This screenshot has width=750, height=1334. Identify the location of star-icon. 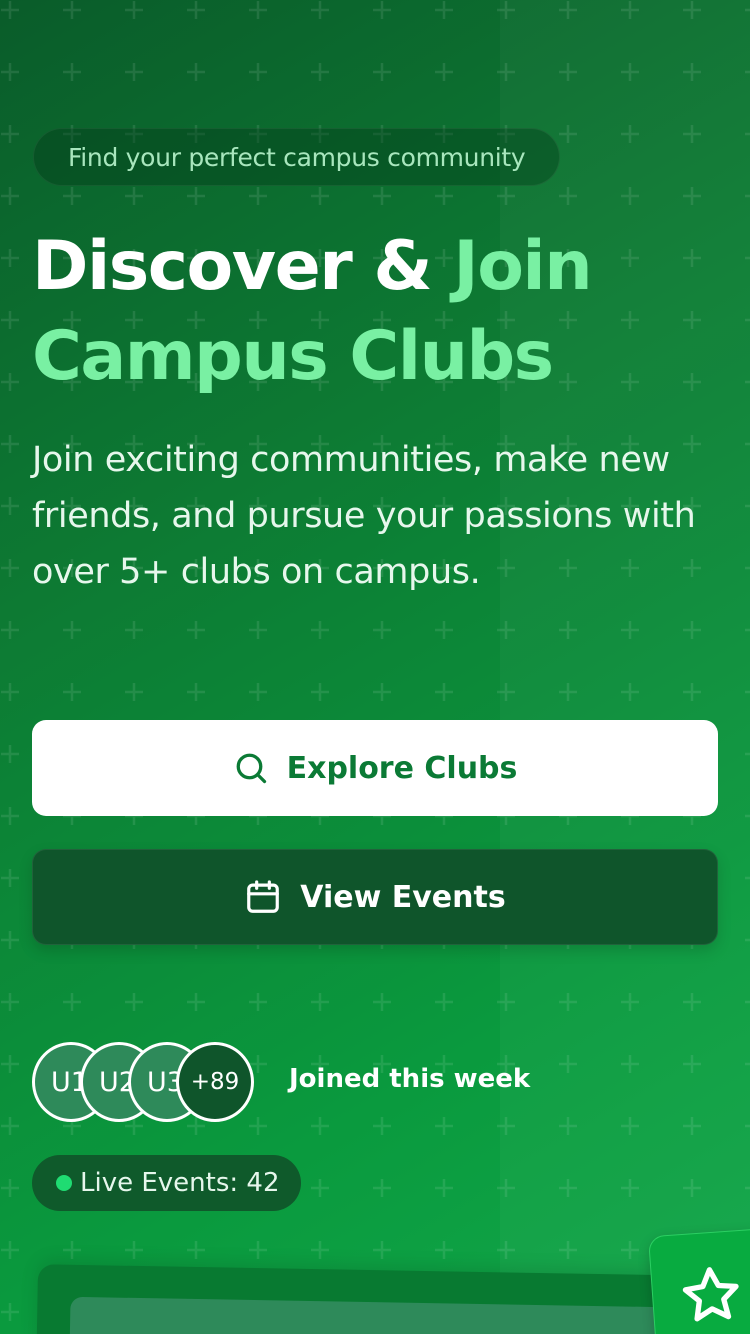
(710, 1294).